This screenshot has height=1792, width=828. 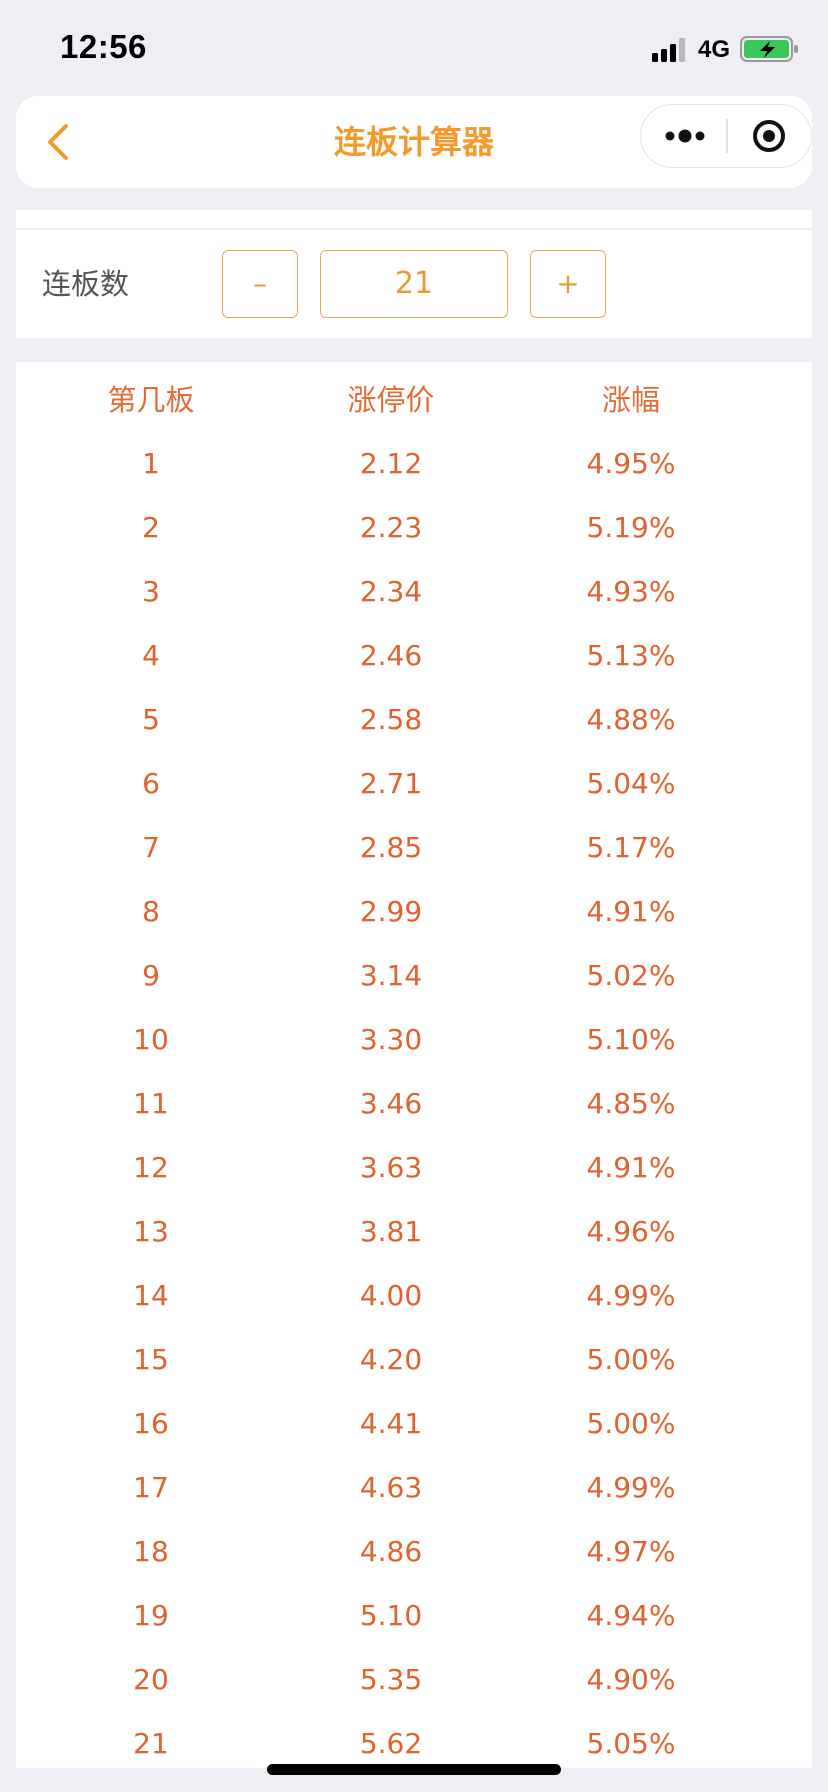 I want to click on row-board-number: 18, so click(x=151, y=1551).